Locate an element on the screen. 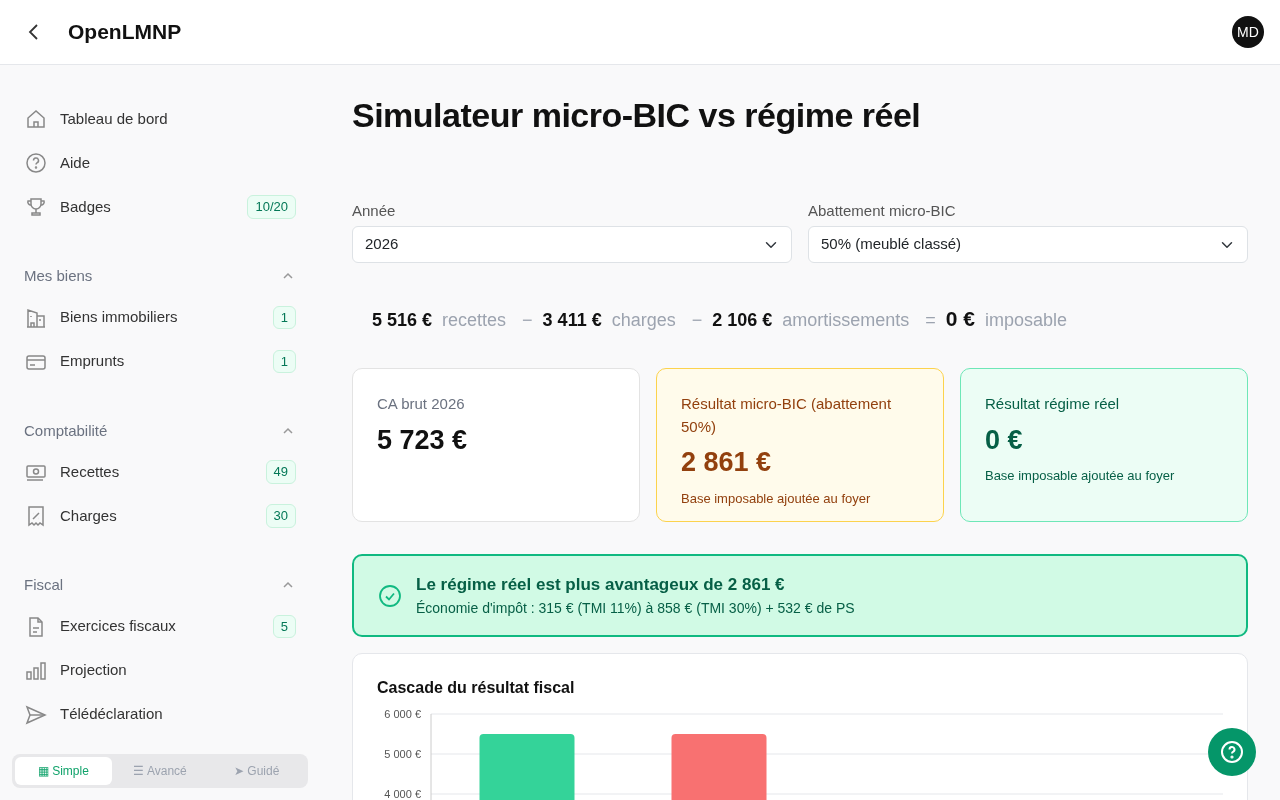  axis-tick-label: 4 000 € is located at coordinates (402, 793).